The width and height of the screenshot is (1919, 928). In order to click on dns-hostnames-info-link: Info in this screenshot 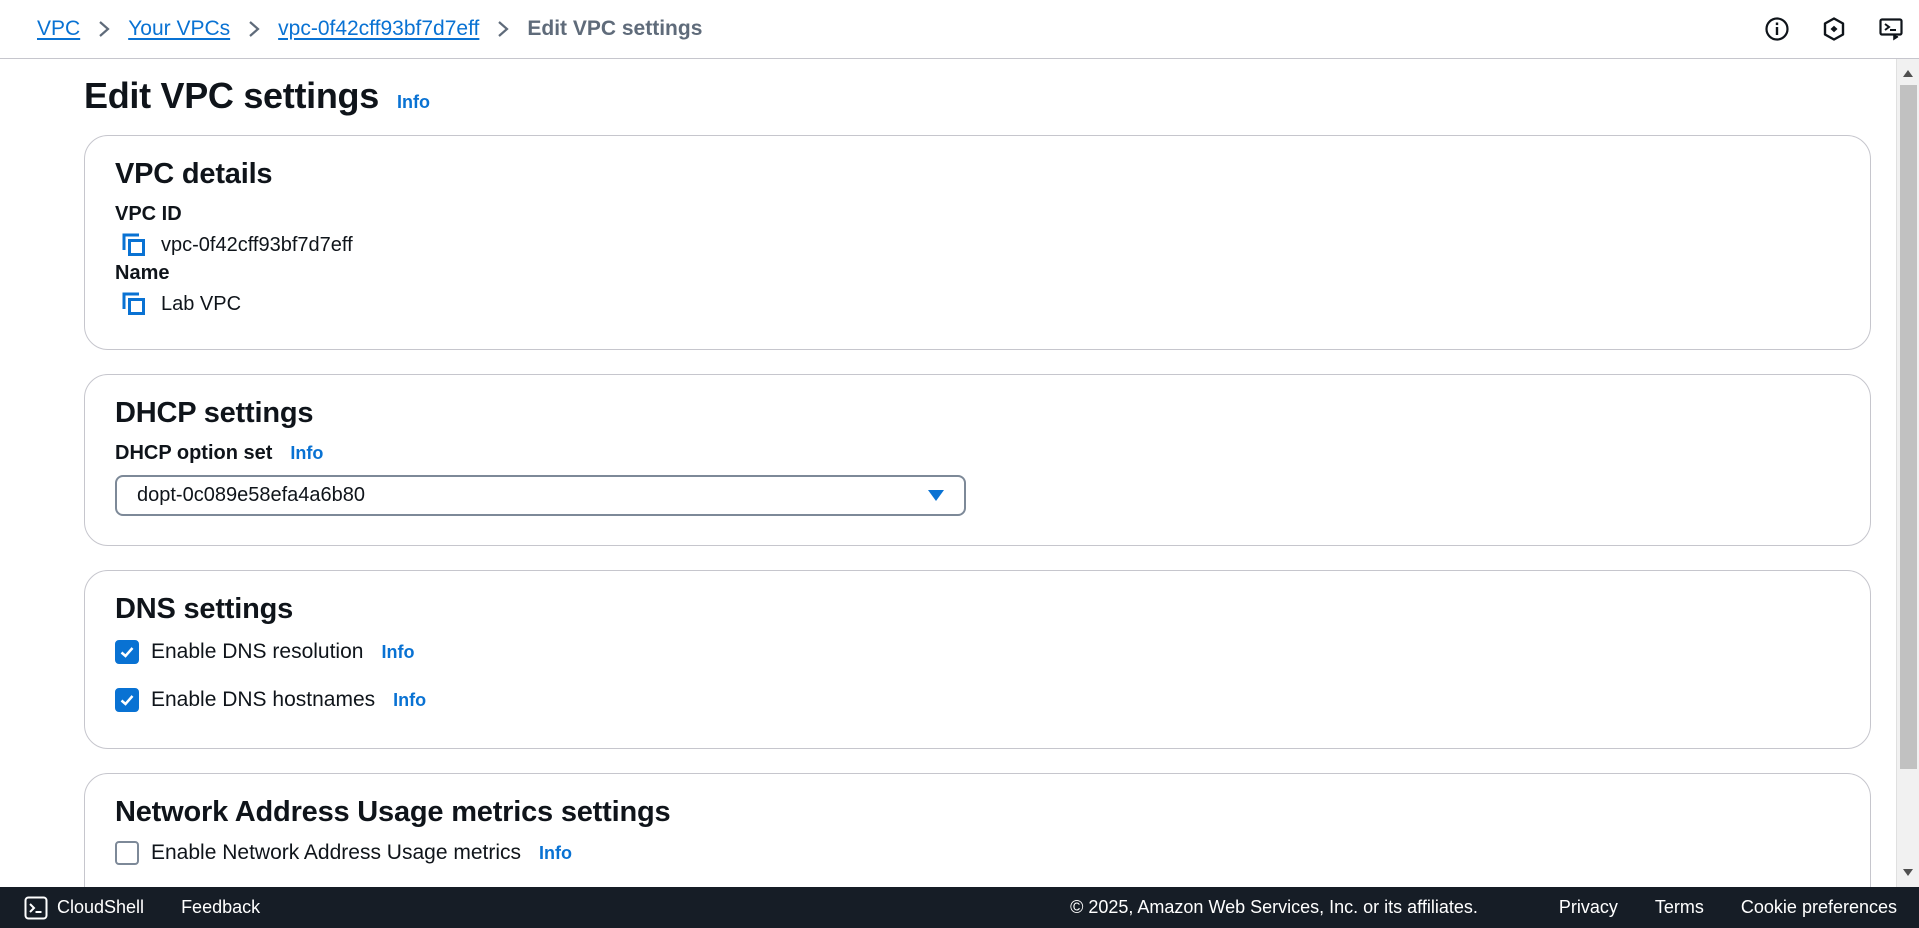, I will do `click(409, 700)`.